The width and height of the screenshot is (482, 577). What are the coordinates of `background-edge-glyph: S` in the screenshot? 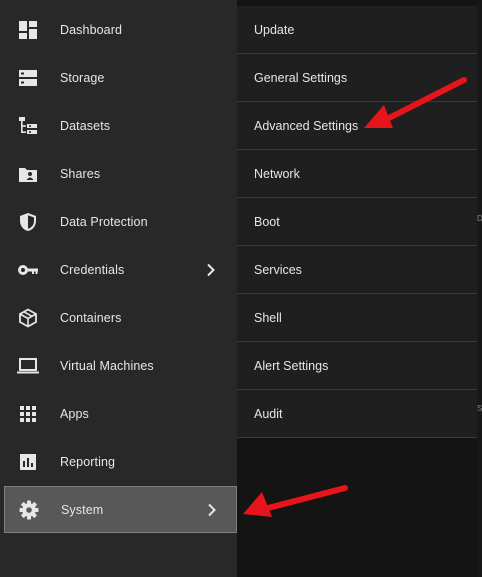 It's located at (479, 408).